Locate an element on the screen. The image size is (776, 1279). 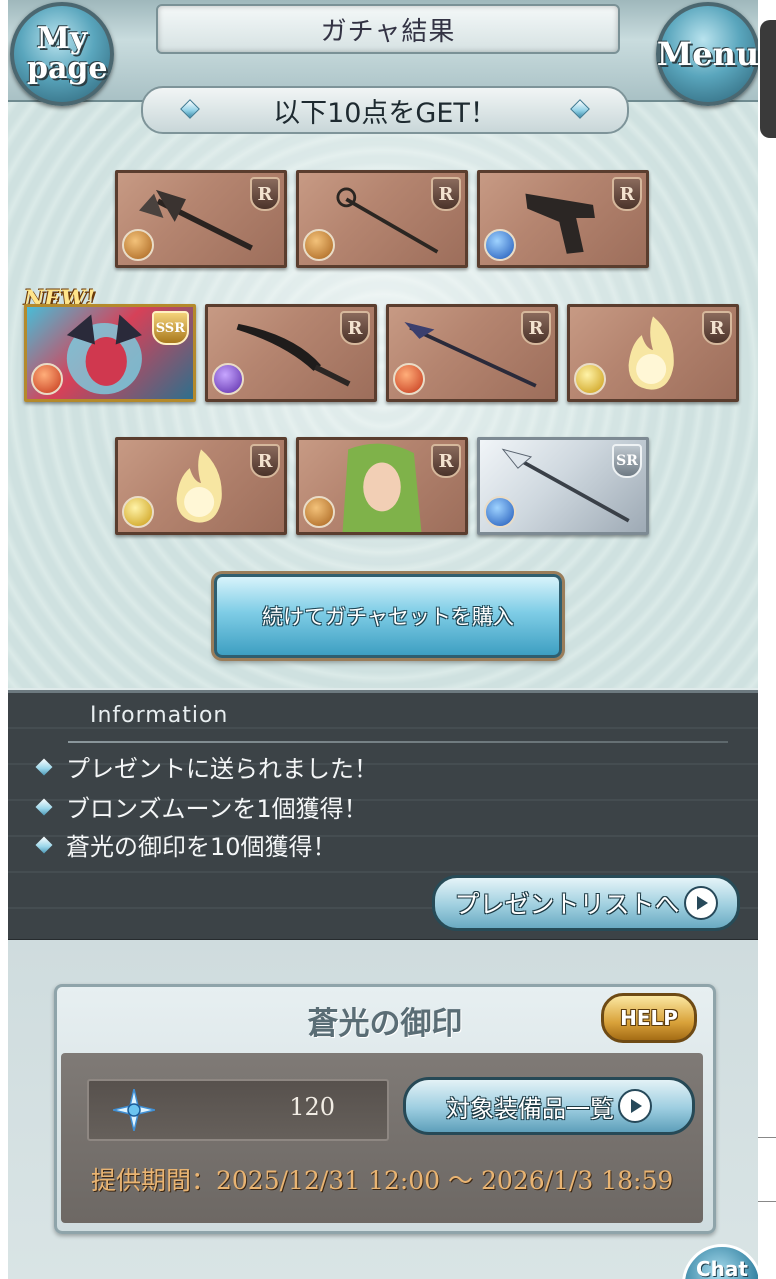
dark-element-icon is located at coordinates (228, 379).